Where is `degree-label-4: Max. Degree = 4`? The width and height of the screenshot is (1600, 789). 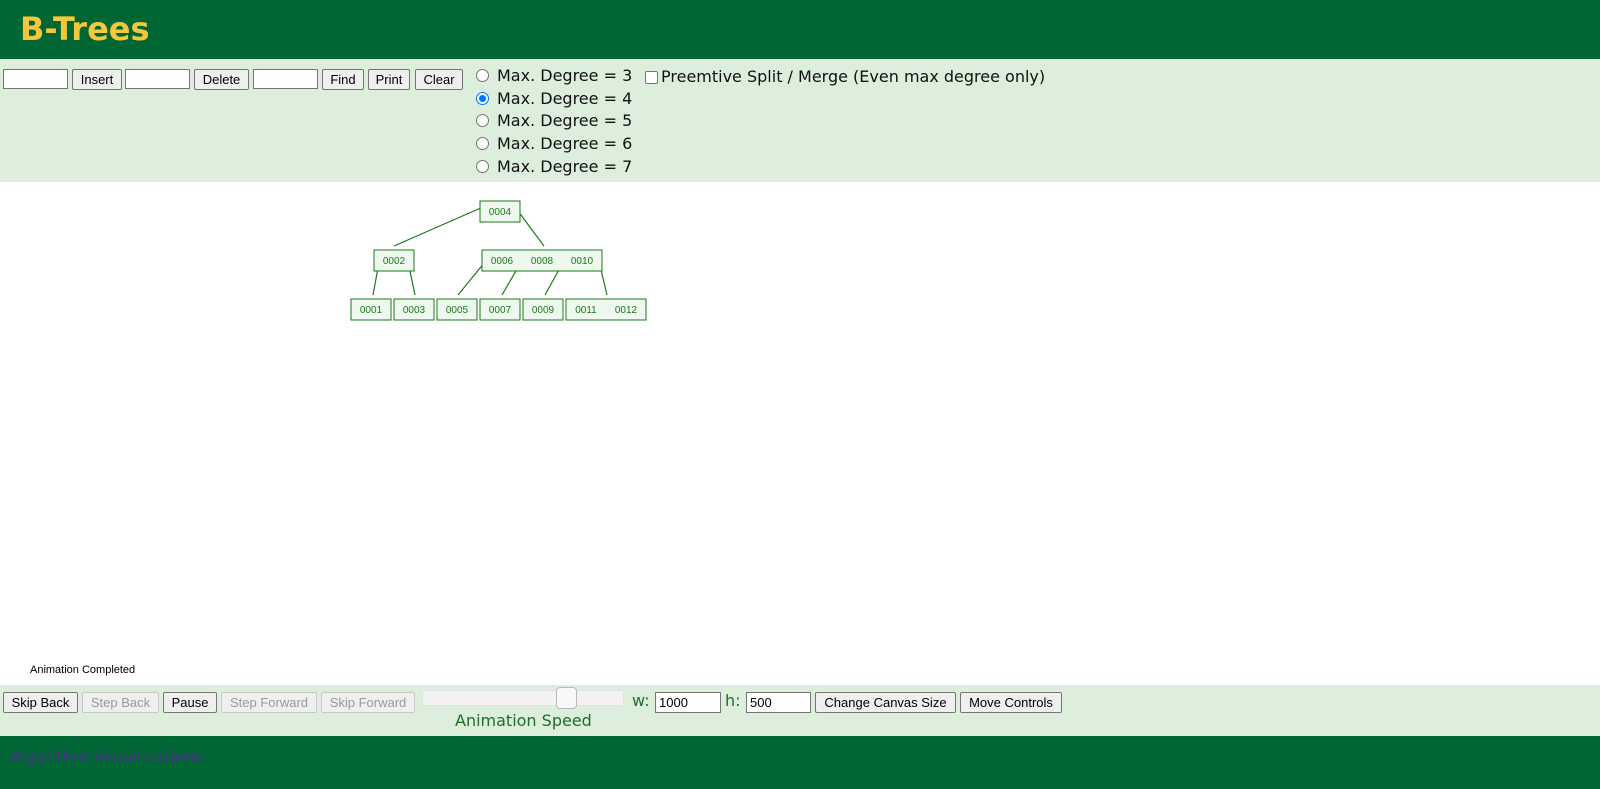
degree-label-4: Max. Degree = 4 is located at coordinates (565, 98).